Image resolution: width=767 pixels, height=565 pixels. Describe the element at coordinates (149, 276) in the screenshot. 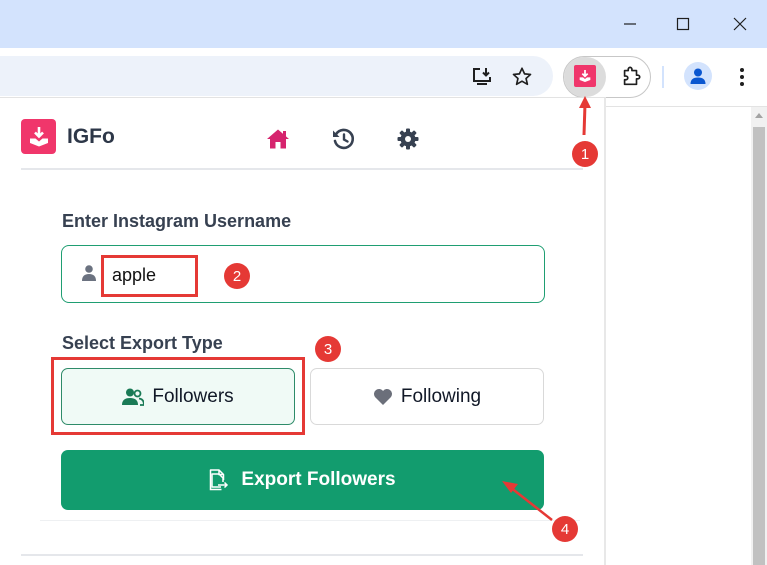

I see `annotation-box-username` at that location.